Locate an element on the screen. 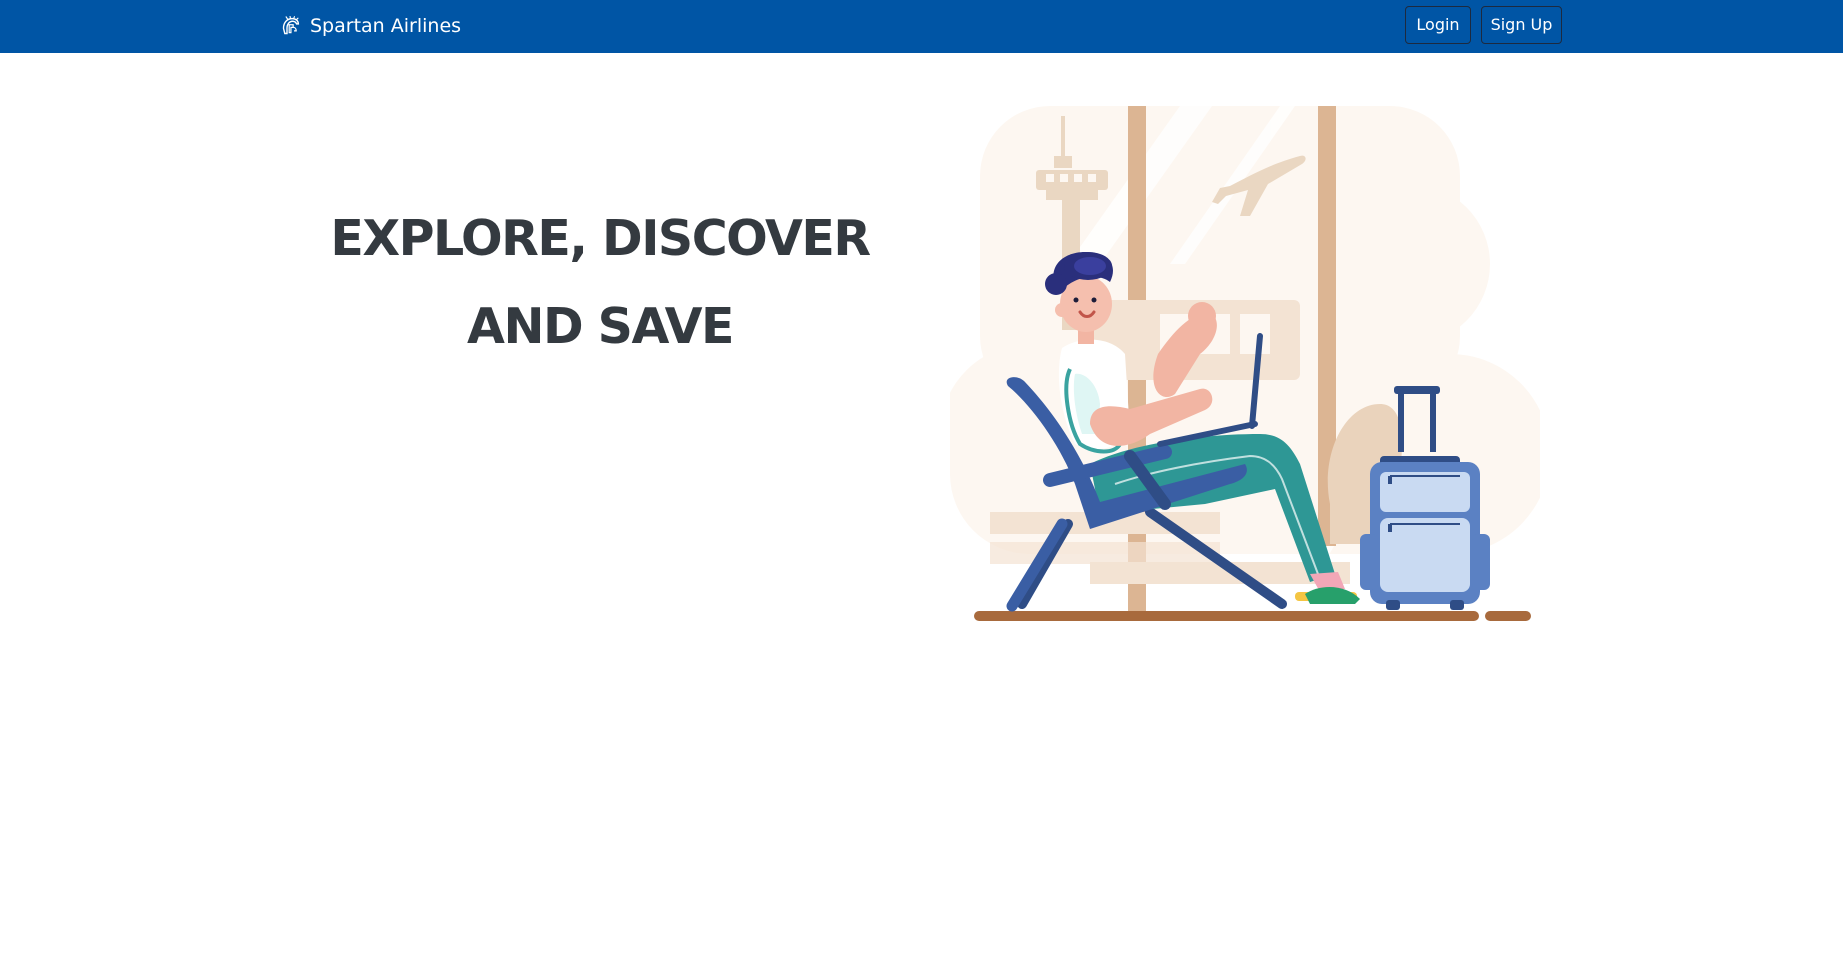  hero-title-line-1: EXPLORE, DISCOVER is located at coordinates (600, 238).